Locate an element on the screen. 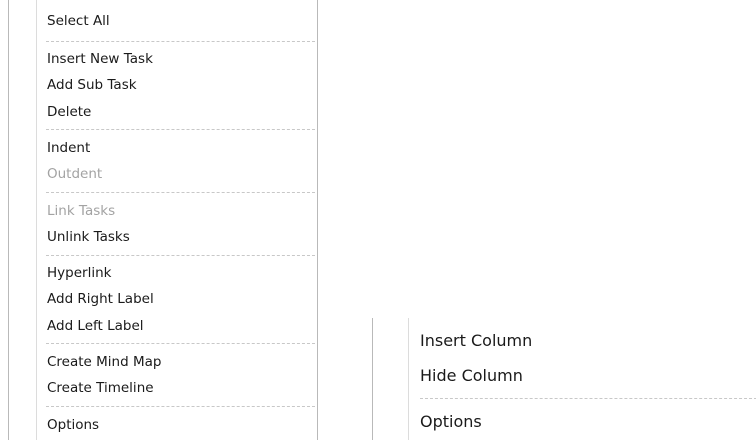  menu-item-insert-new-task: Insert New Task is located at coordinates (100, 59).